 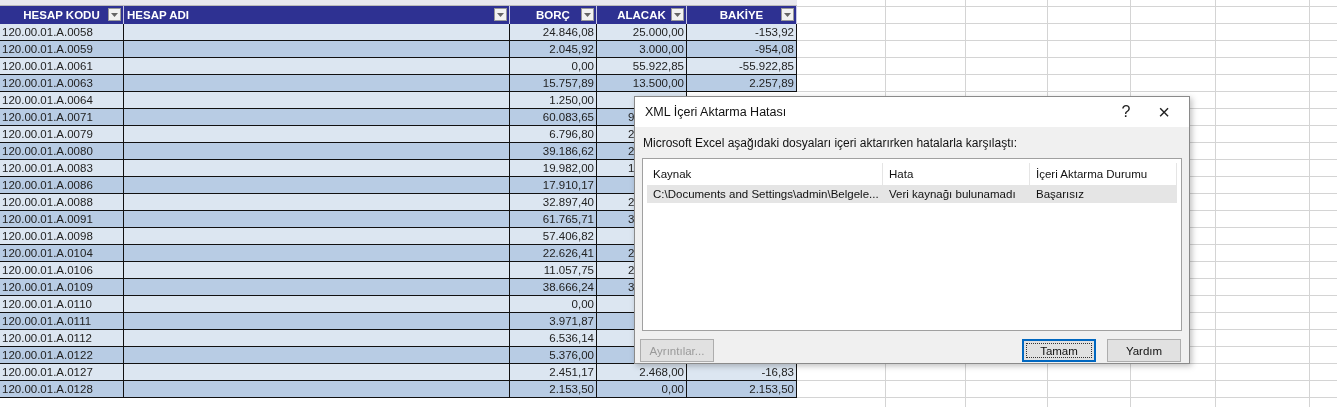 What do you see at coordinates (1164, 112) in the screenshot?
I see `close-button: ×` at bounding box center [1164, 112].